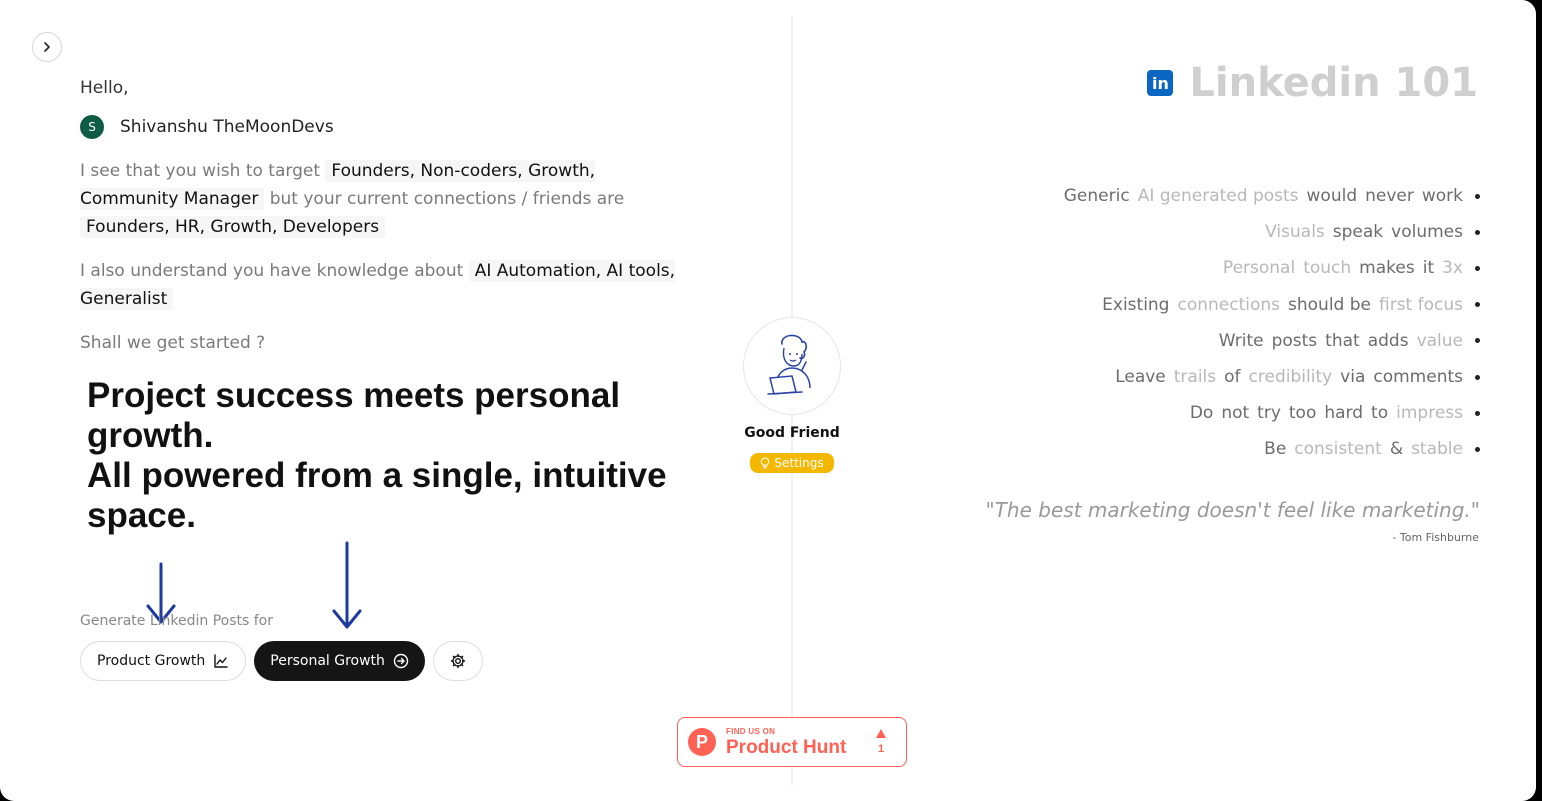 The image size is (1542, 801). Describe the element at coordinates (233, 227) in the screenshot. I see `connections-value: Founders, HR, Growth, Developers` at that location.